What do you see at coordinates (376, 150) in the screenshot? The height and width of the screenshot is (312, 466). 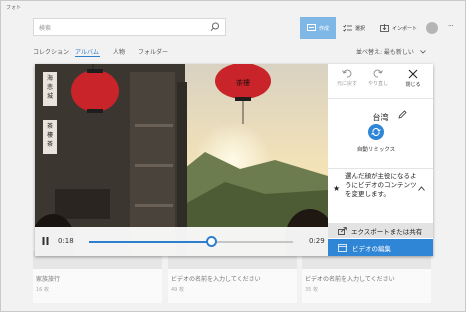 I see `remix-label: 自動リミックス` at bounding box center [376, 150].